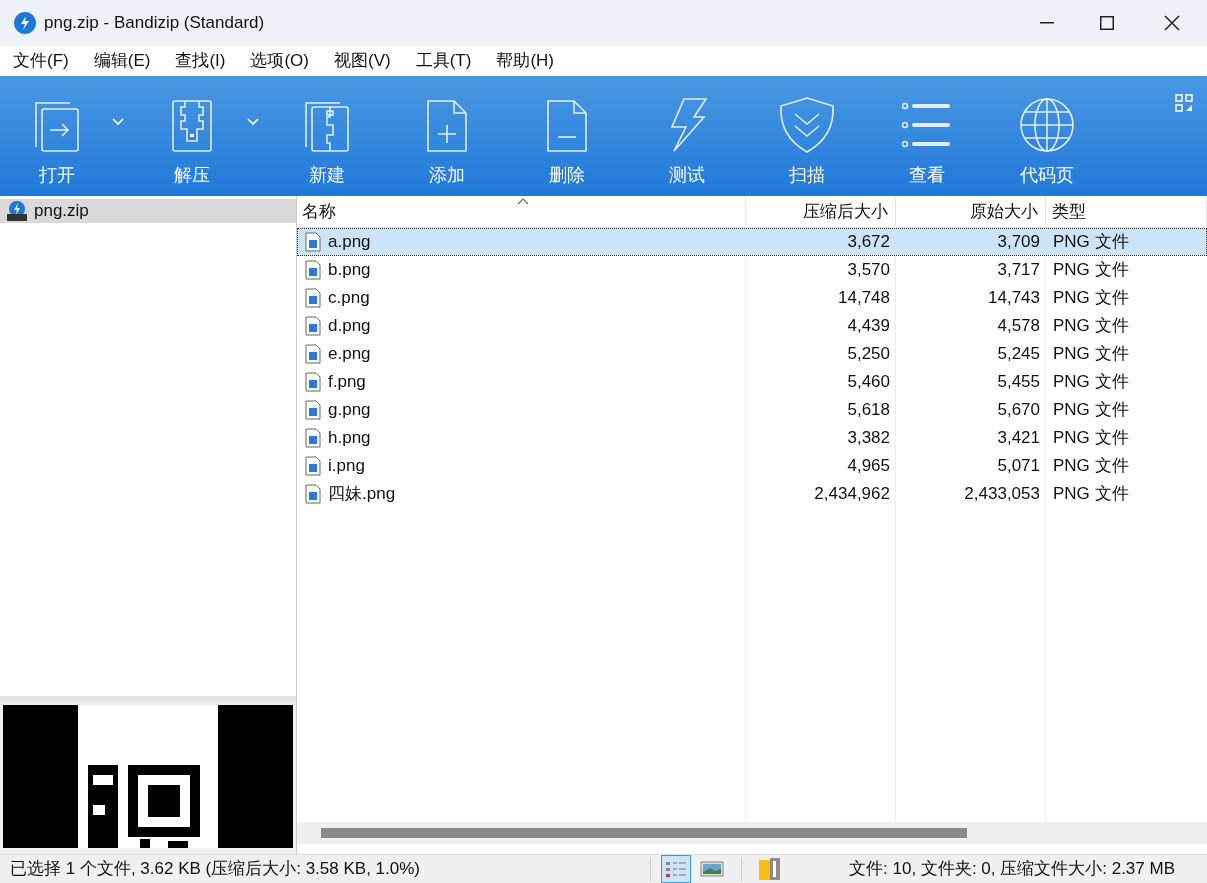  I want to click on details-view-button, so click(676, 869).